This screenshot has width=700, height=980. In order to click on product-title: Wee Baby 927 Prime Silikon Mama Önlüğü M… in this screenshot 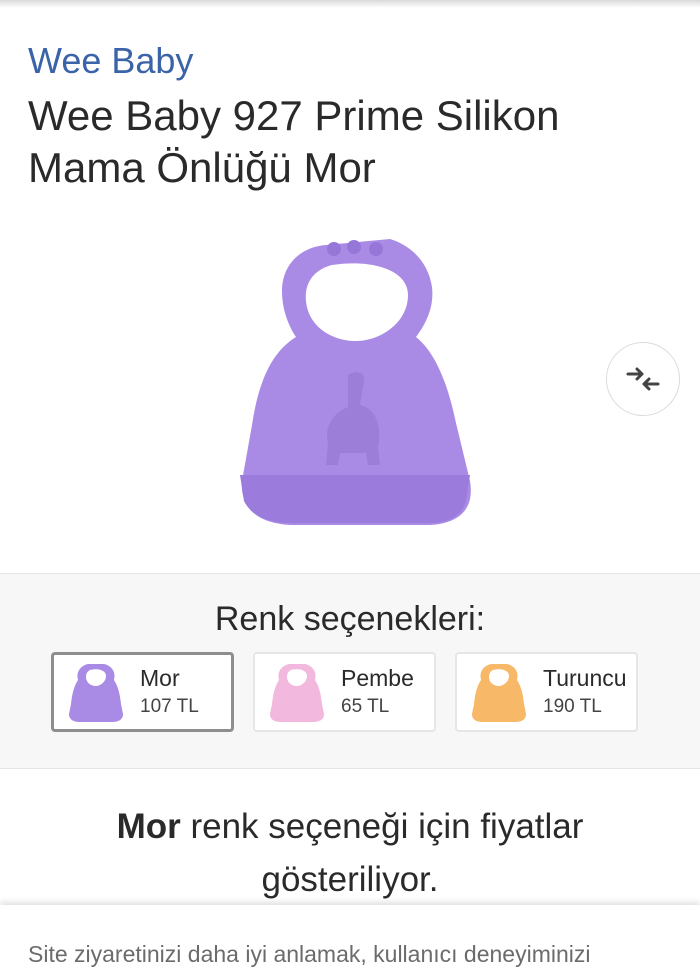, I will do `click(294, 141)`.